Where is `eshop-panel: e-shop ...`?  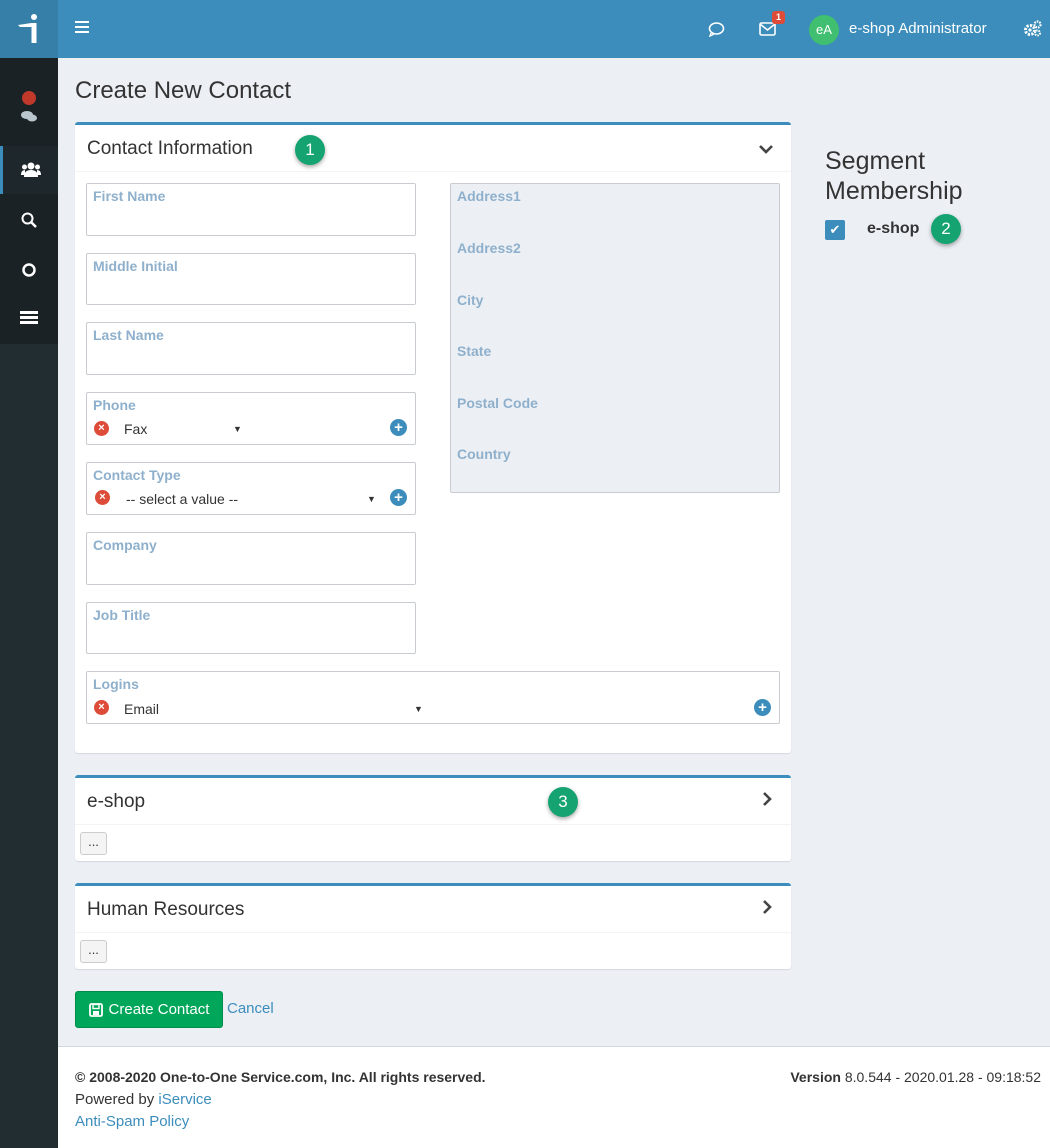
eshop-panel: e-shop ... is located at coordinates (433, 818).